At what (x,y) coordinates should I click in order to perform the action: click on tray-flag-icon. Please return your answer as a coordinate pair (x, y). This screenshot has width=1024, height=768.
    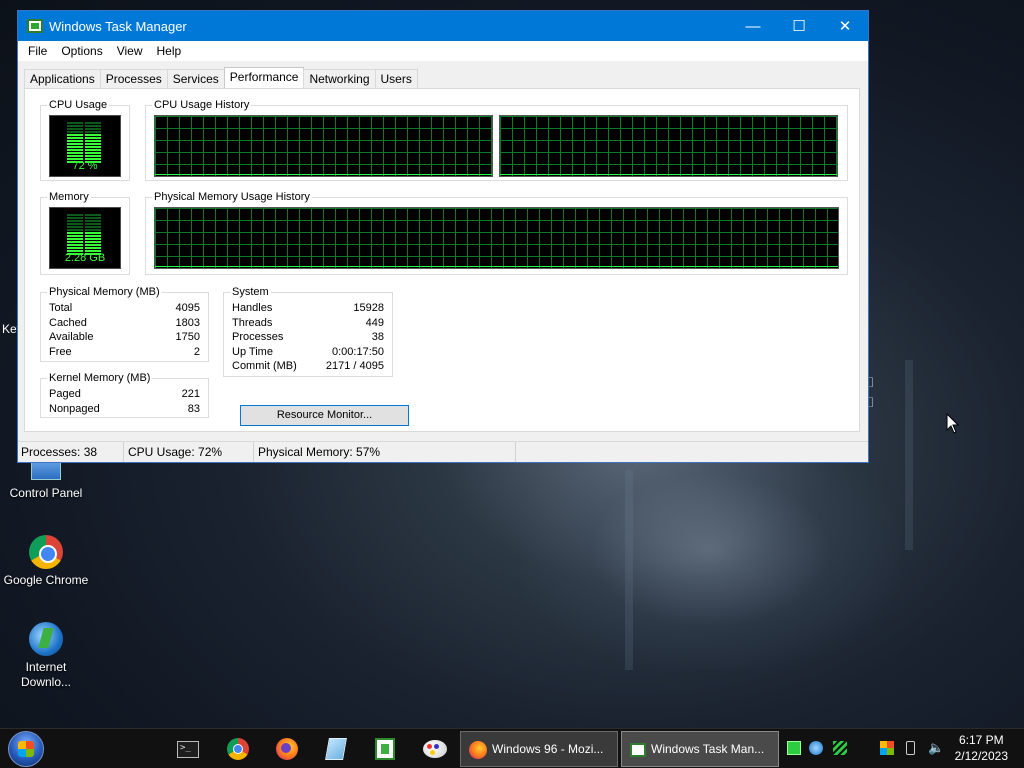
    Looking at the image, I should click on (887, 748).